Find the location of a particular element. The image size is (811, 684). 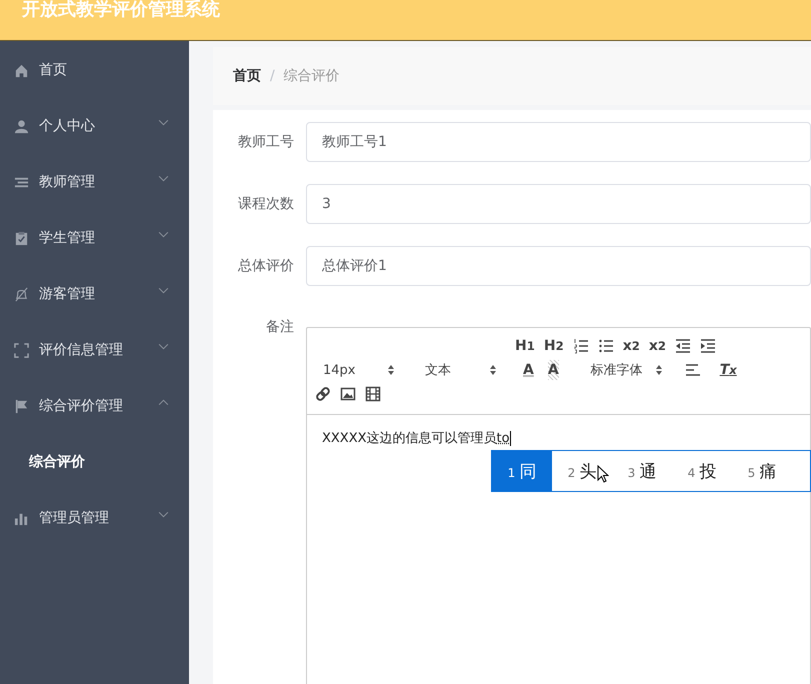

film-icon is located at coordinates (373, 394).